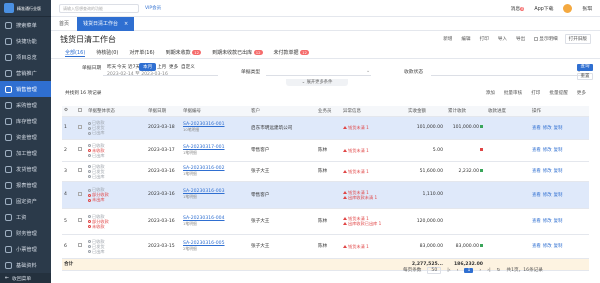 Image resolution: width=600 pixels, height=283 pixels. I want to click on sidebar-item-shipping: 发货管理, so click(25, 169).